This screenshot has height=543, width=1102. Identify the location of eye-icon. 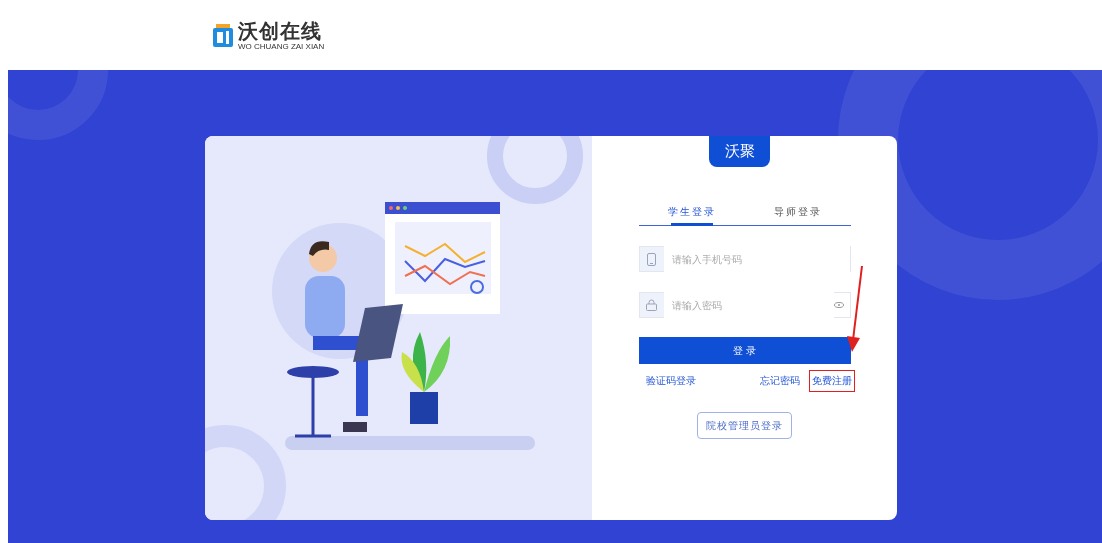
(838, 305).